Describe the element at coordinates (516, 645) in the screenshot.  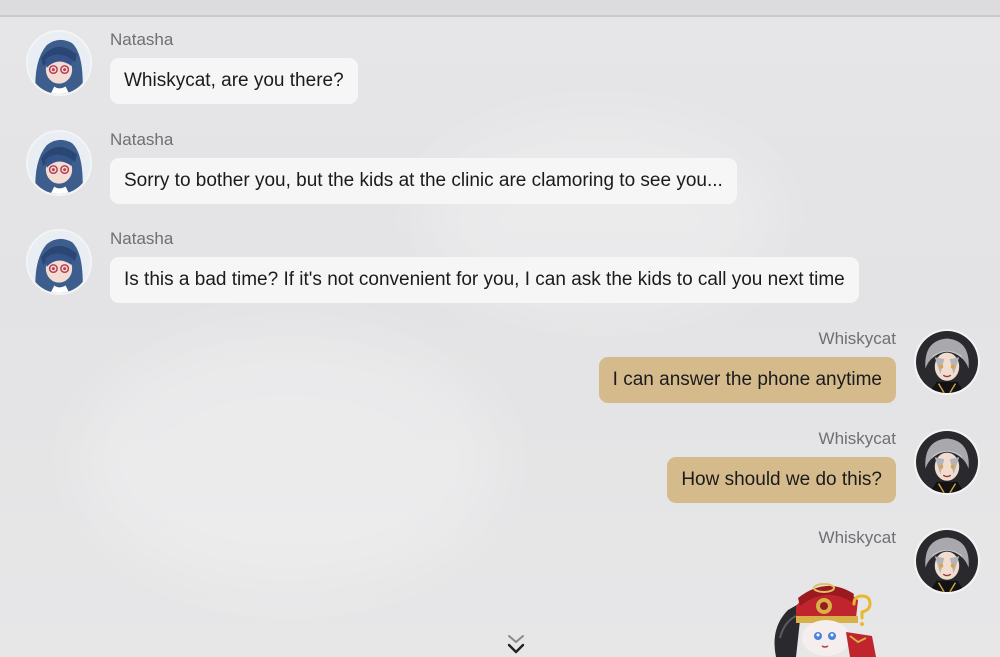
I see `double-chevron-down-icon` at that location.